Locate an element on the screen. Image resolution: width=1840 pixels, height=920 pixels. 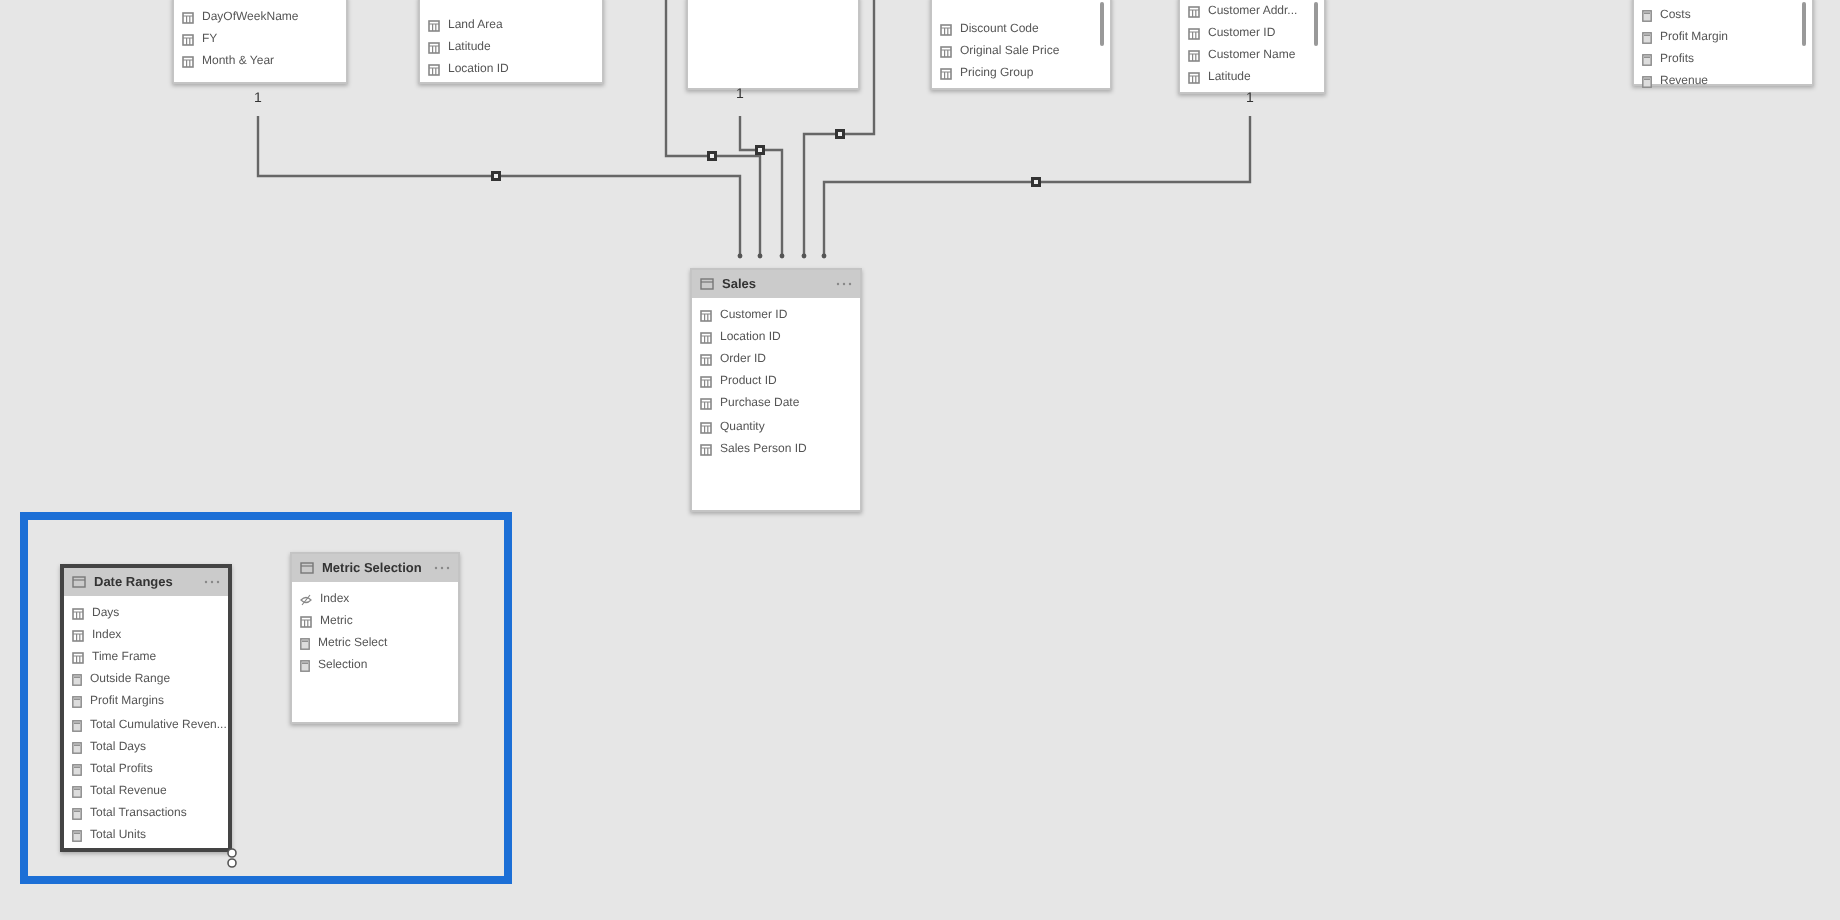
resize-handle-icon is located at coordinates (232, 858).